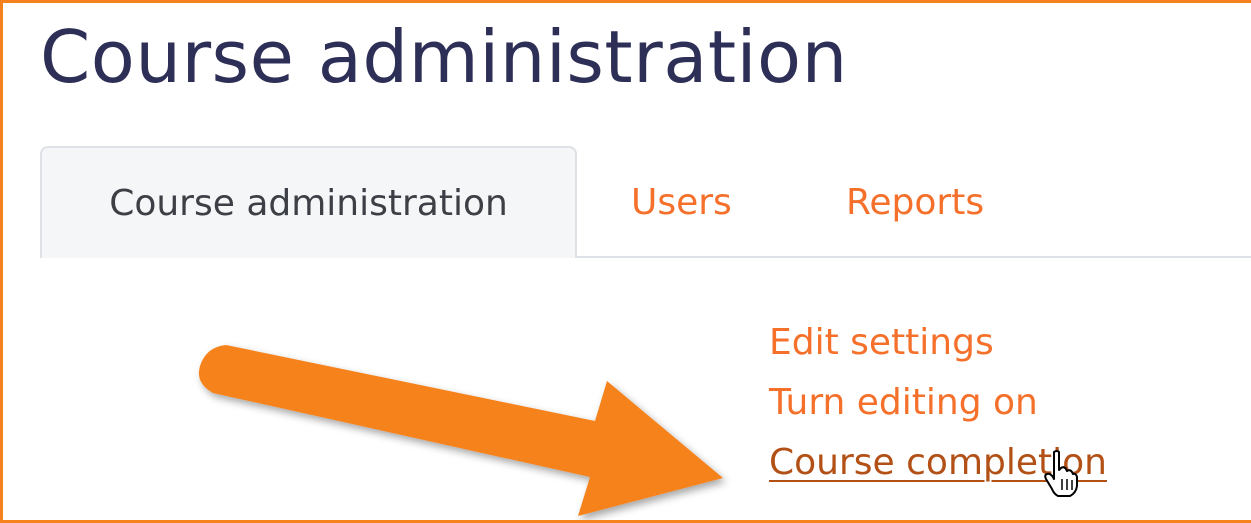 Image resolution: width=1251 pixels, height=523 pixels. What do you see at coordinates (1061, 473) in the screenshot?
I see `hand-pointer-icon` at bounding box center [1061, 473].